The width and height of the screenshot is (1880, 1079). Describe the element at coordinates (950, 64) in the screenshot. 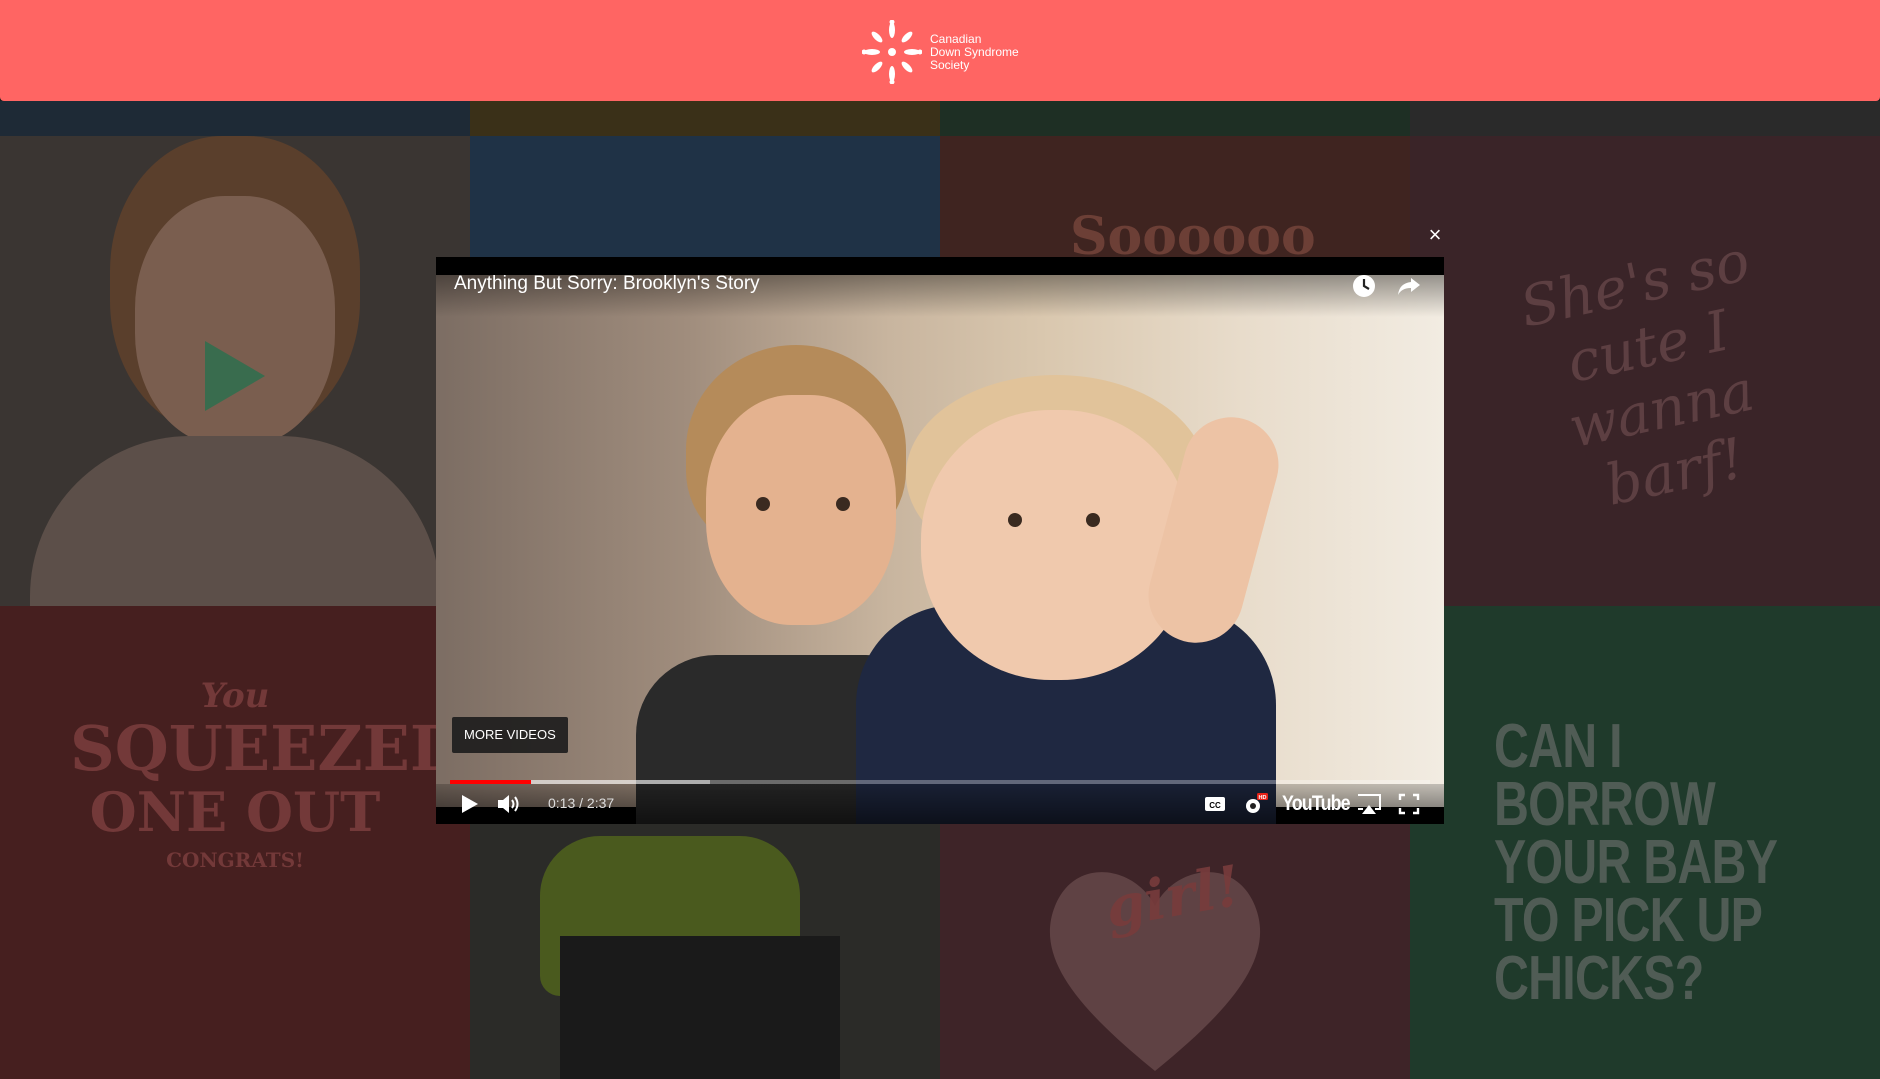

I see `brand-line-3: Society` at that location.